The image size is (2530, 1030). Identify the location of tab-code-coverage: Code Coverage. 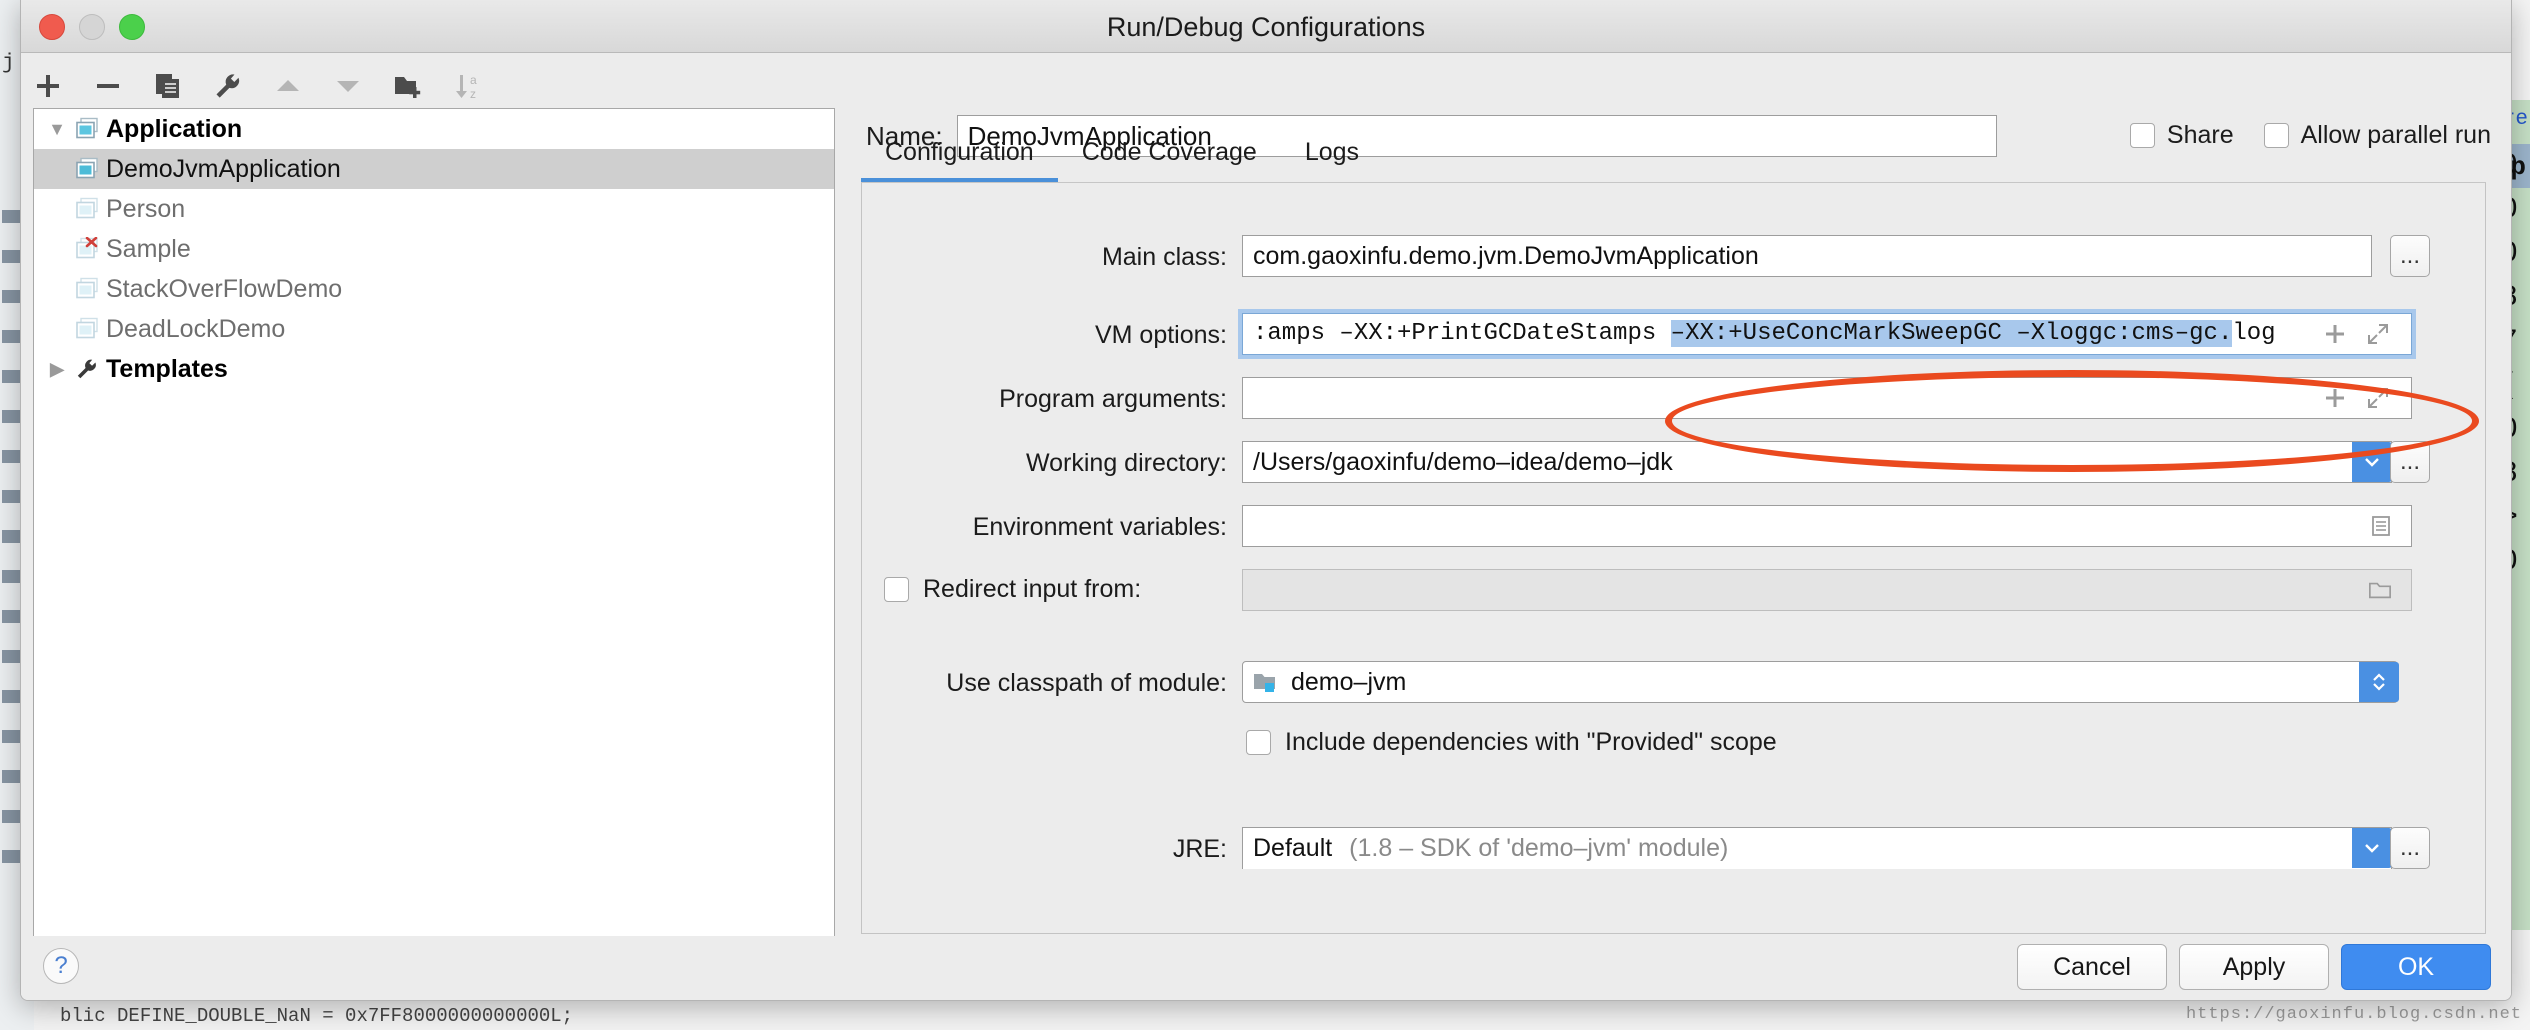
(1169, 154).